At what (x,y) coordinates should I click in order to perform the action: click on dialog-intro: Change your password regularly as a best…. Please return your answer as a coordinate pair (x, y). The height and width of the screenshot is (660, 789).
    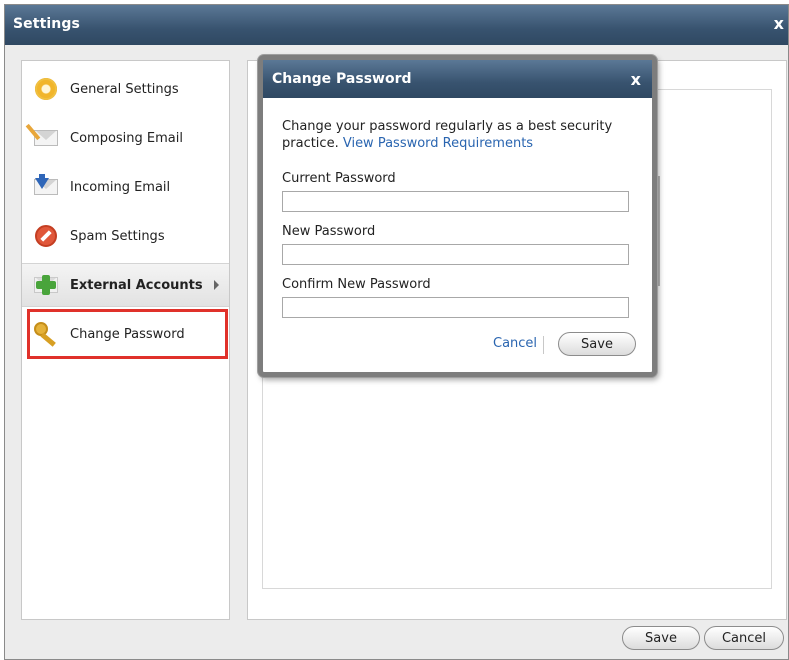
    Looking at the image, I should click on (457, 135).